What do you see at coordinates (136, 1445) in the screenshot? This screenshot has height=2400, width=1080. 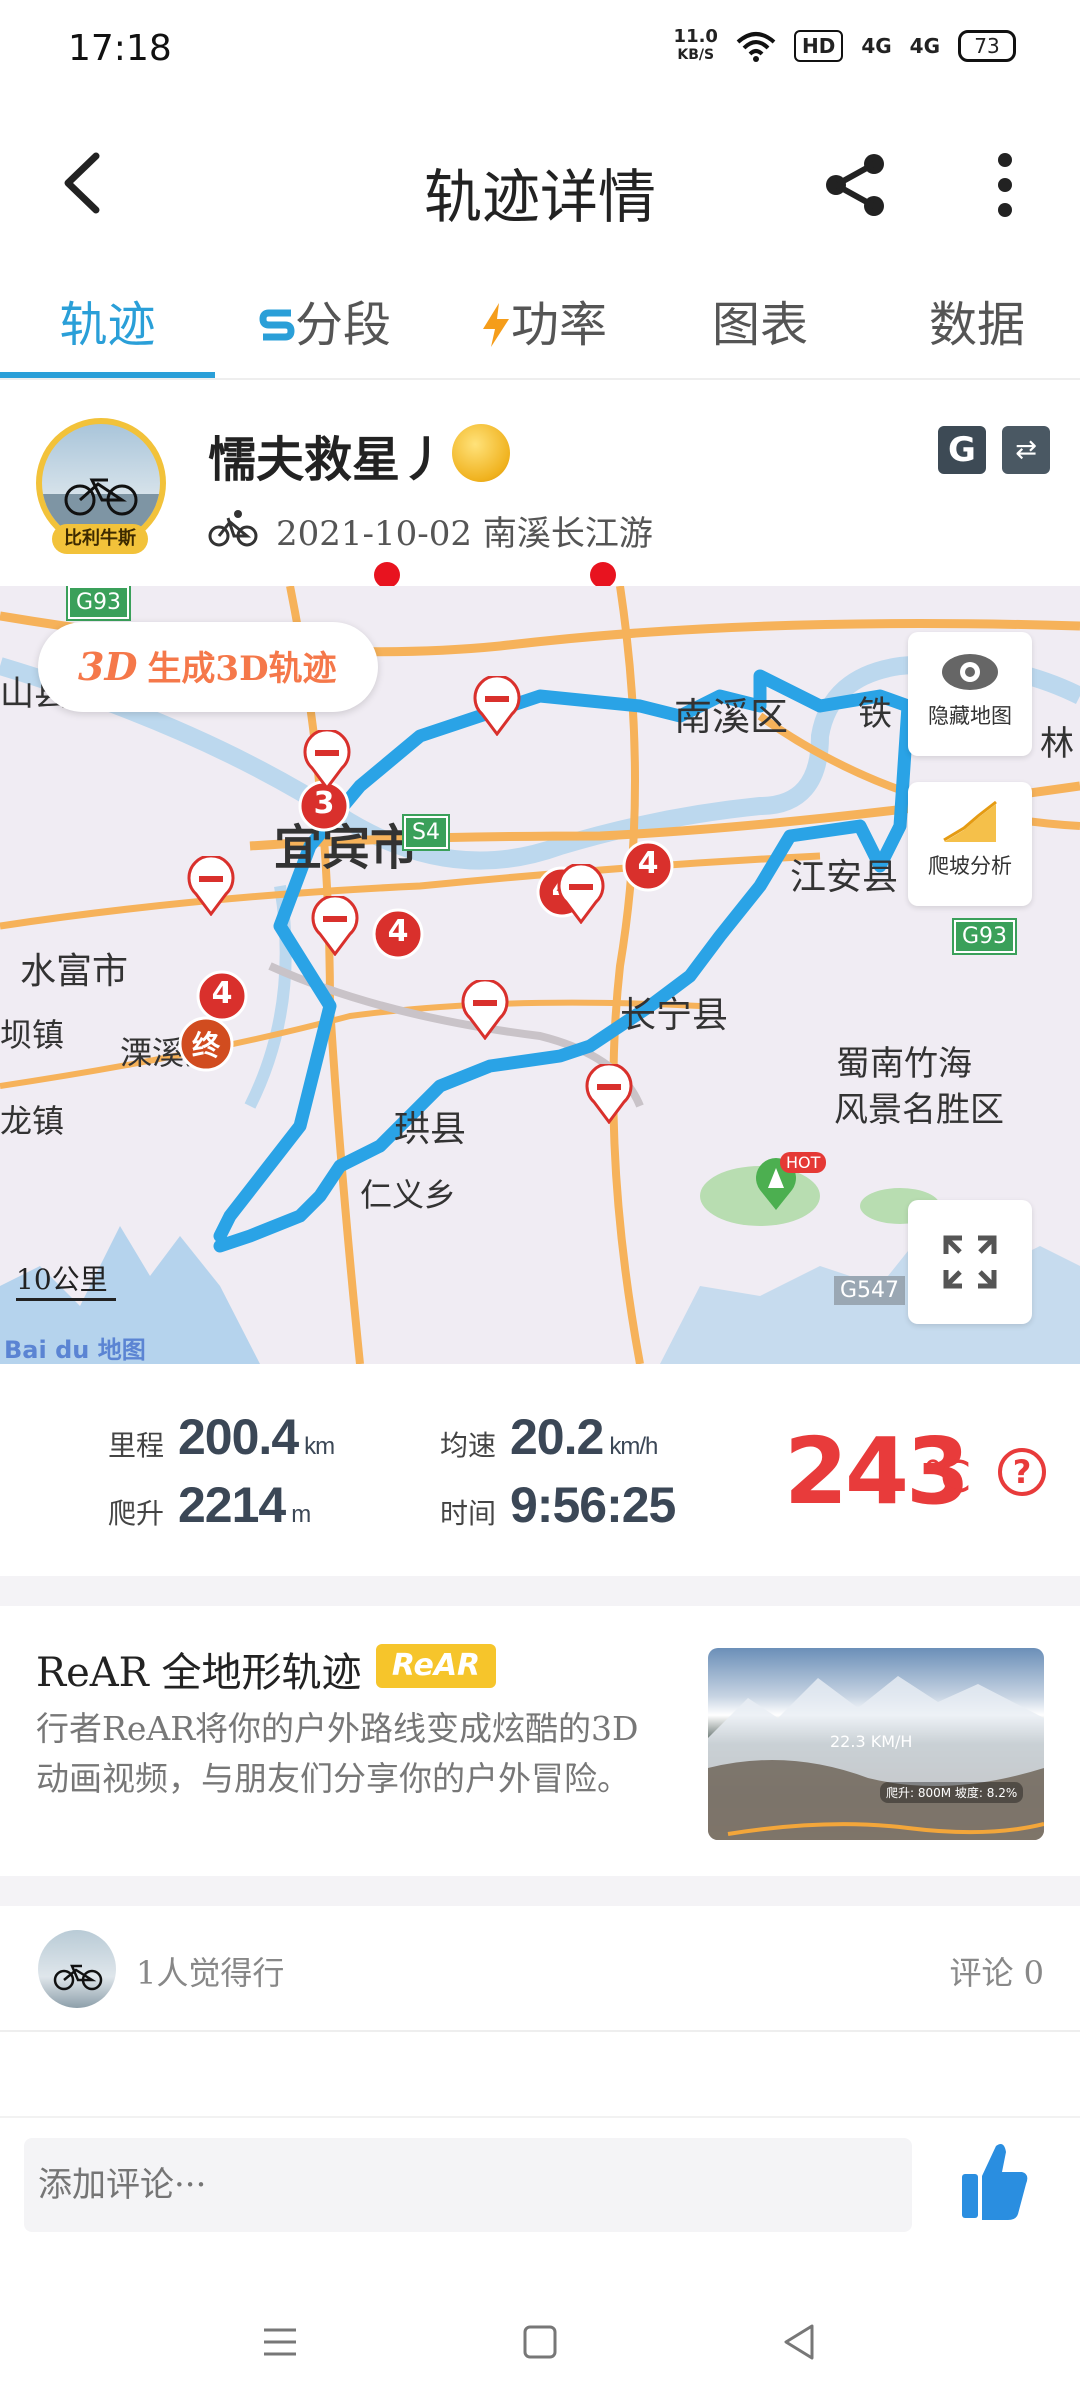 I see `distance-label: 里程` at bounding box center [136, 1445].